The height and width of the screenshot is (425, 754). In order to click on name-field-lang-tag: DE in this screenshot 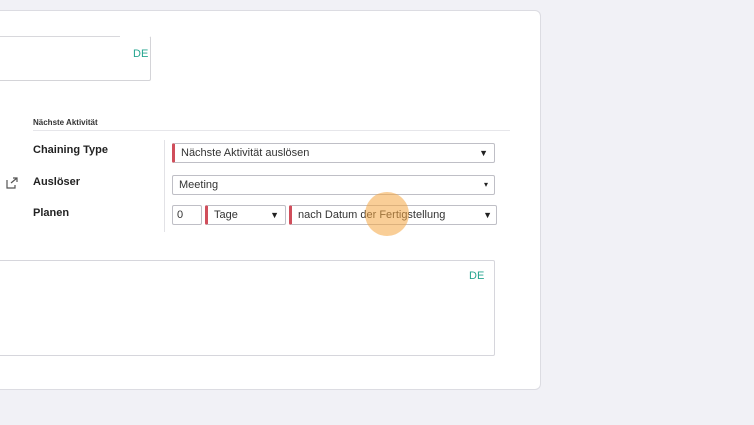, I will do `click(140, 54)`.